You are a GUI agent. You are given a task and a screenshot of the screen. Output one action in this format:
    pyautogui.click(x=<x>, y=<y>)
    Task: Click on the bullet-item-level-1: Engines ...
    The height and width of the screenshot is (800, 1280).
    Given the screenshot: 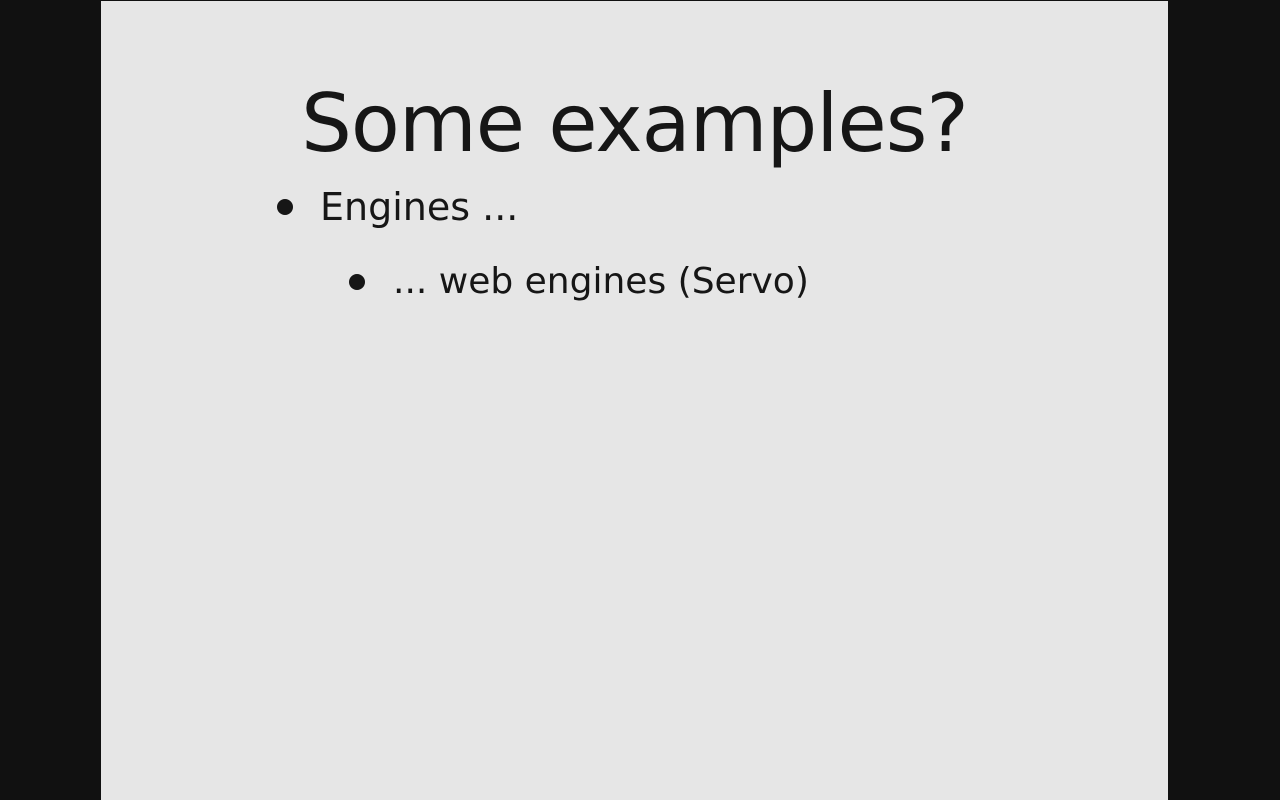 What is the action you would take?
    pyautogui.click(x=397, y=207)
    